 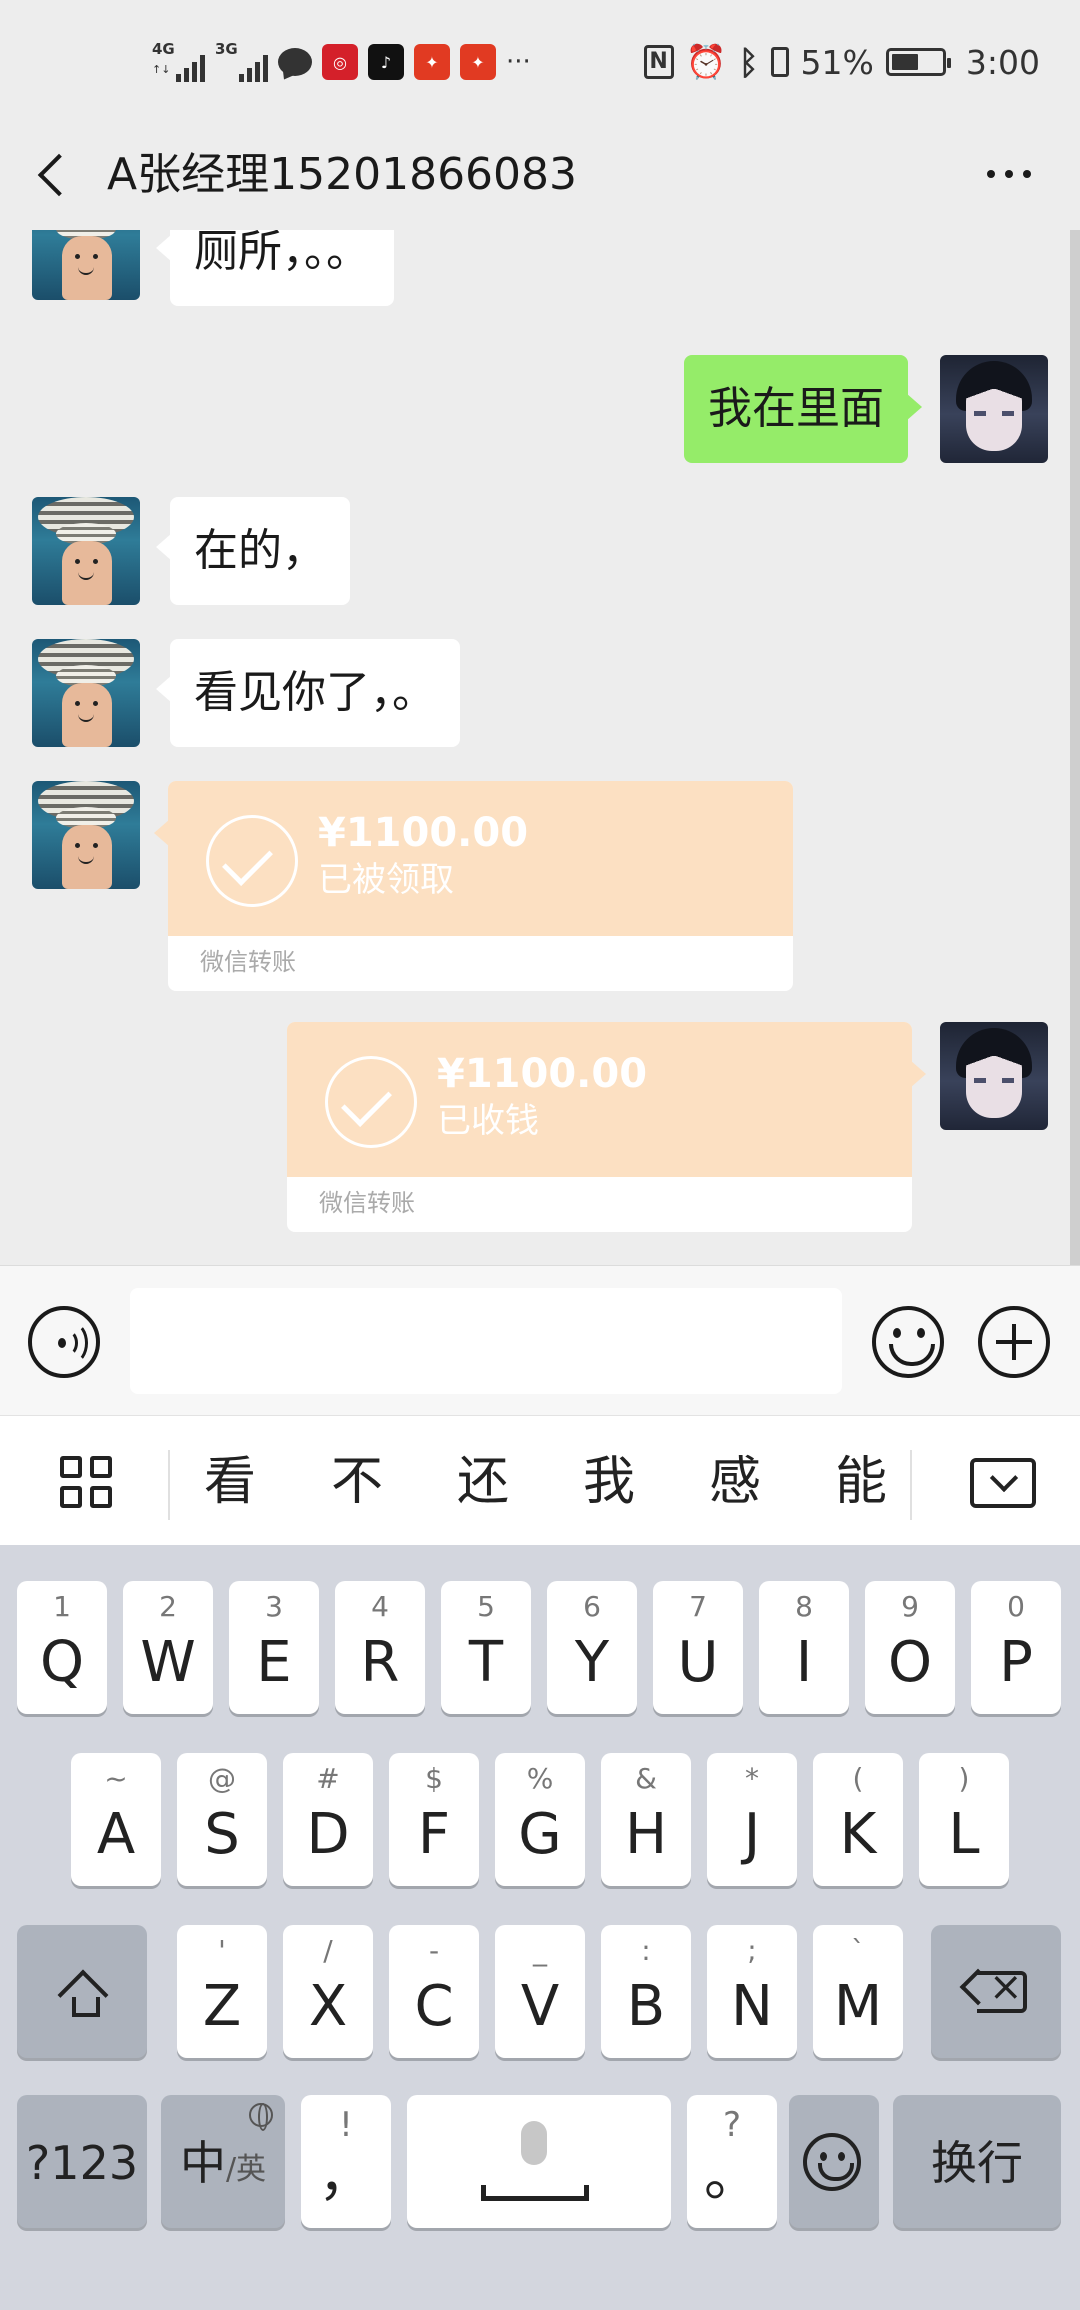 I want to click on more-notifications-icon: ···, so click(x=518, y=62).